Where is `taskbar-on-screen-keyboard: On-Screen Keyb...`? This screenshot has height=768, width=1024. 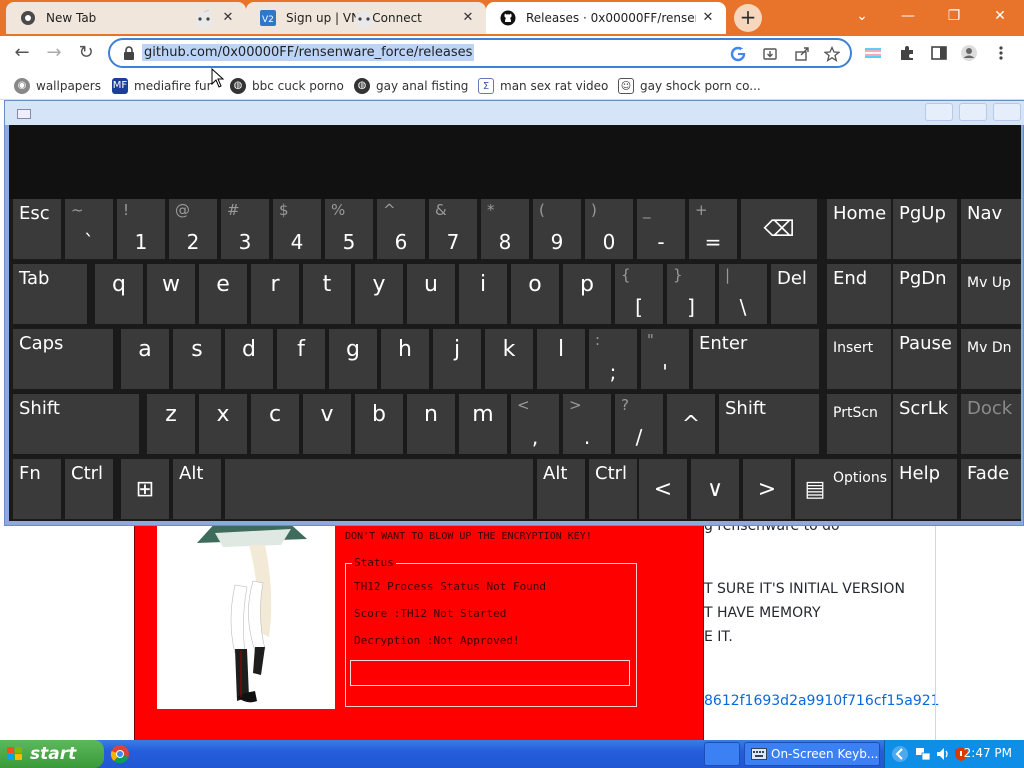 taskbar-on-screen-keyboard: On-Screen Keyb... is located at coordinates (812, 754).